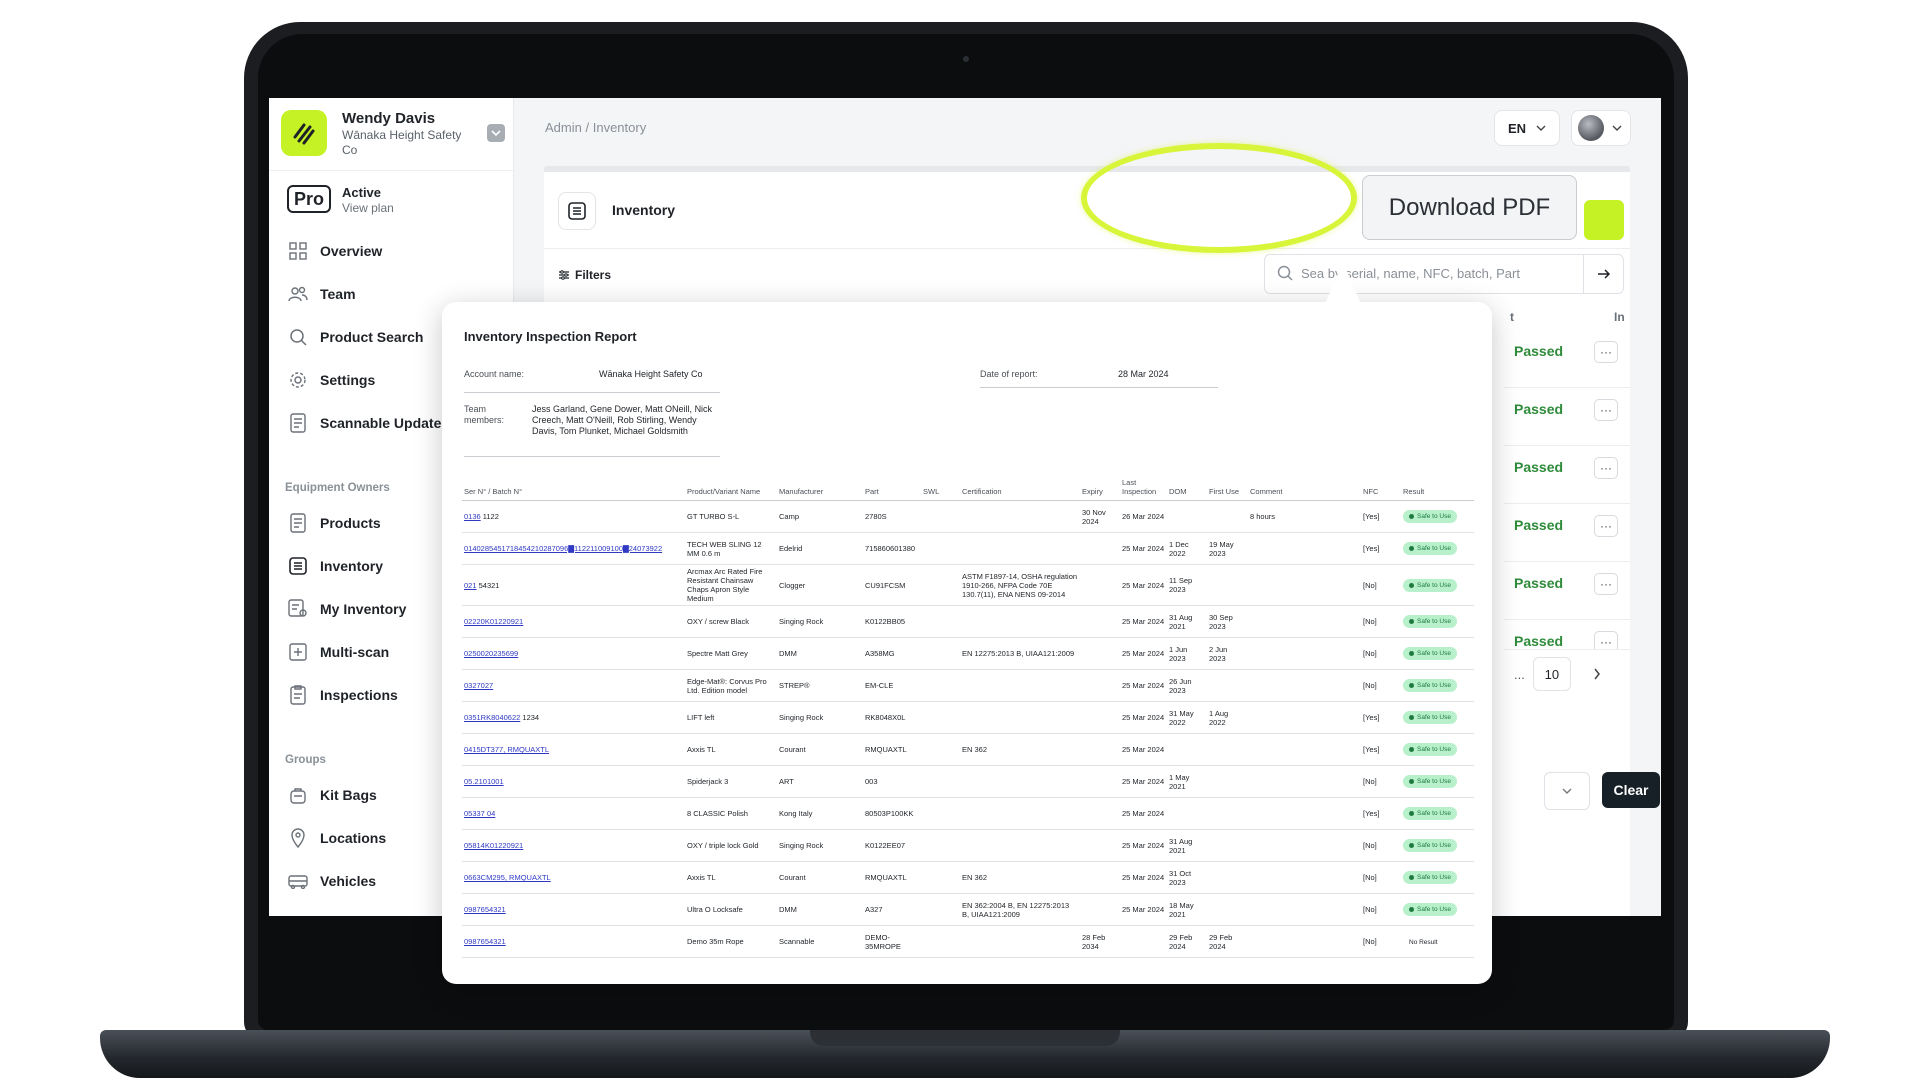  Describe the element at coordinates (472, 516) in the screenshot. I see `serial-link: 0136` at that location.